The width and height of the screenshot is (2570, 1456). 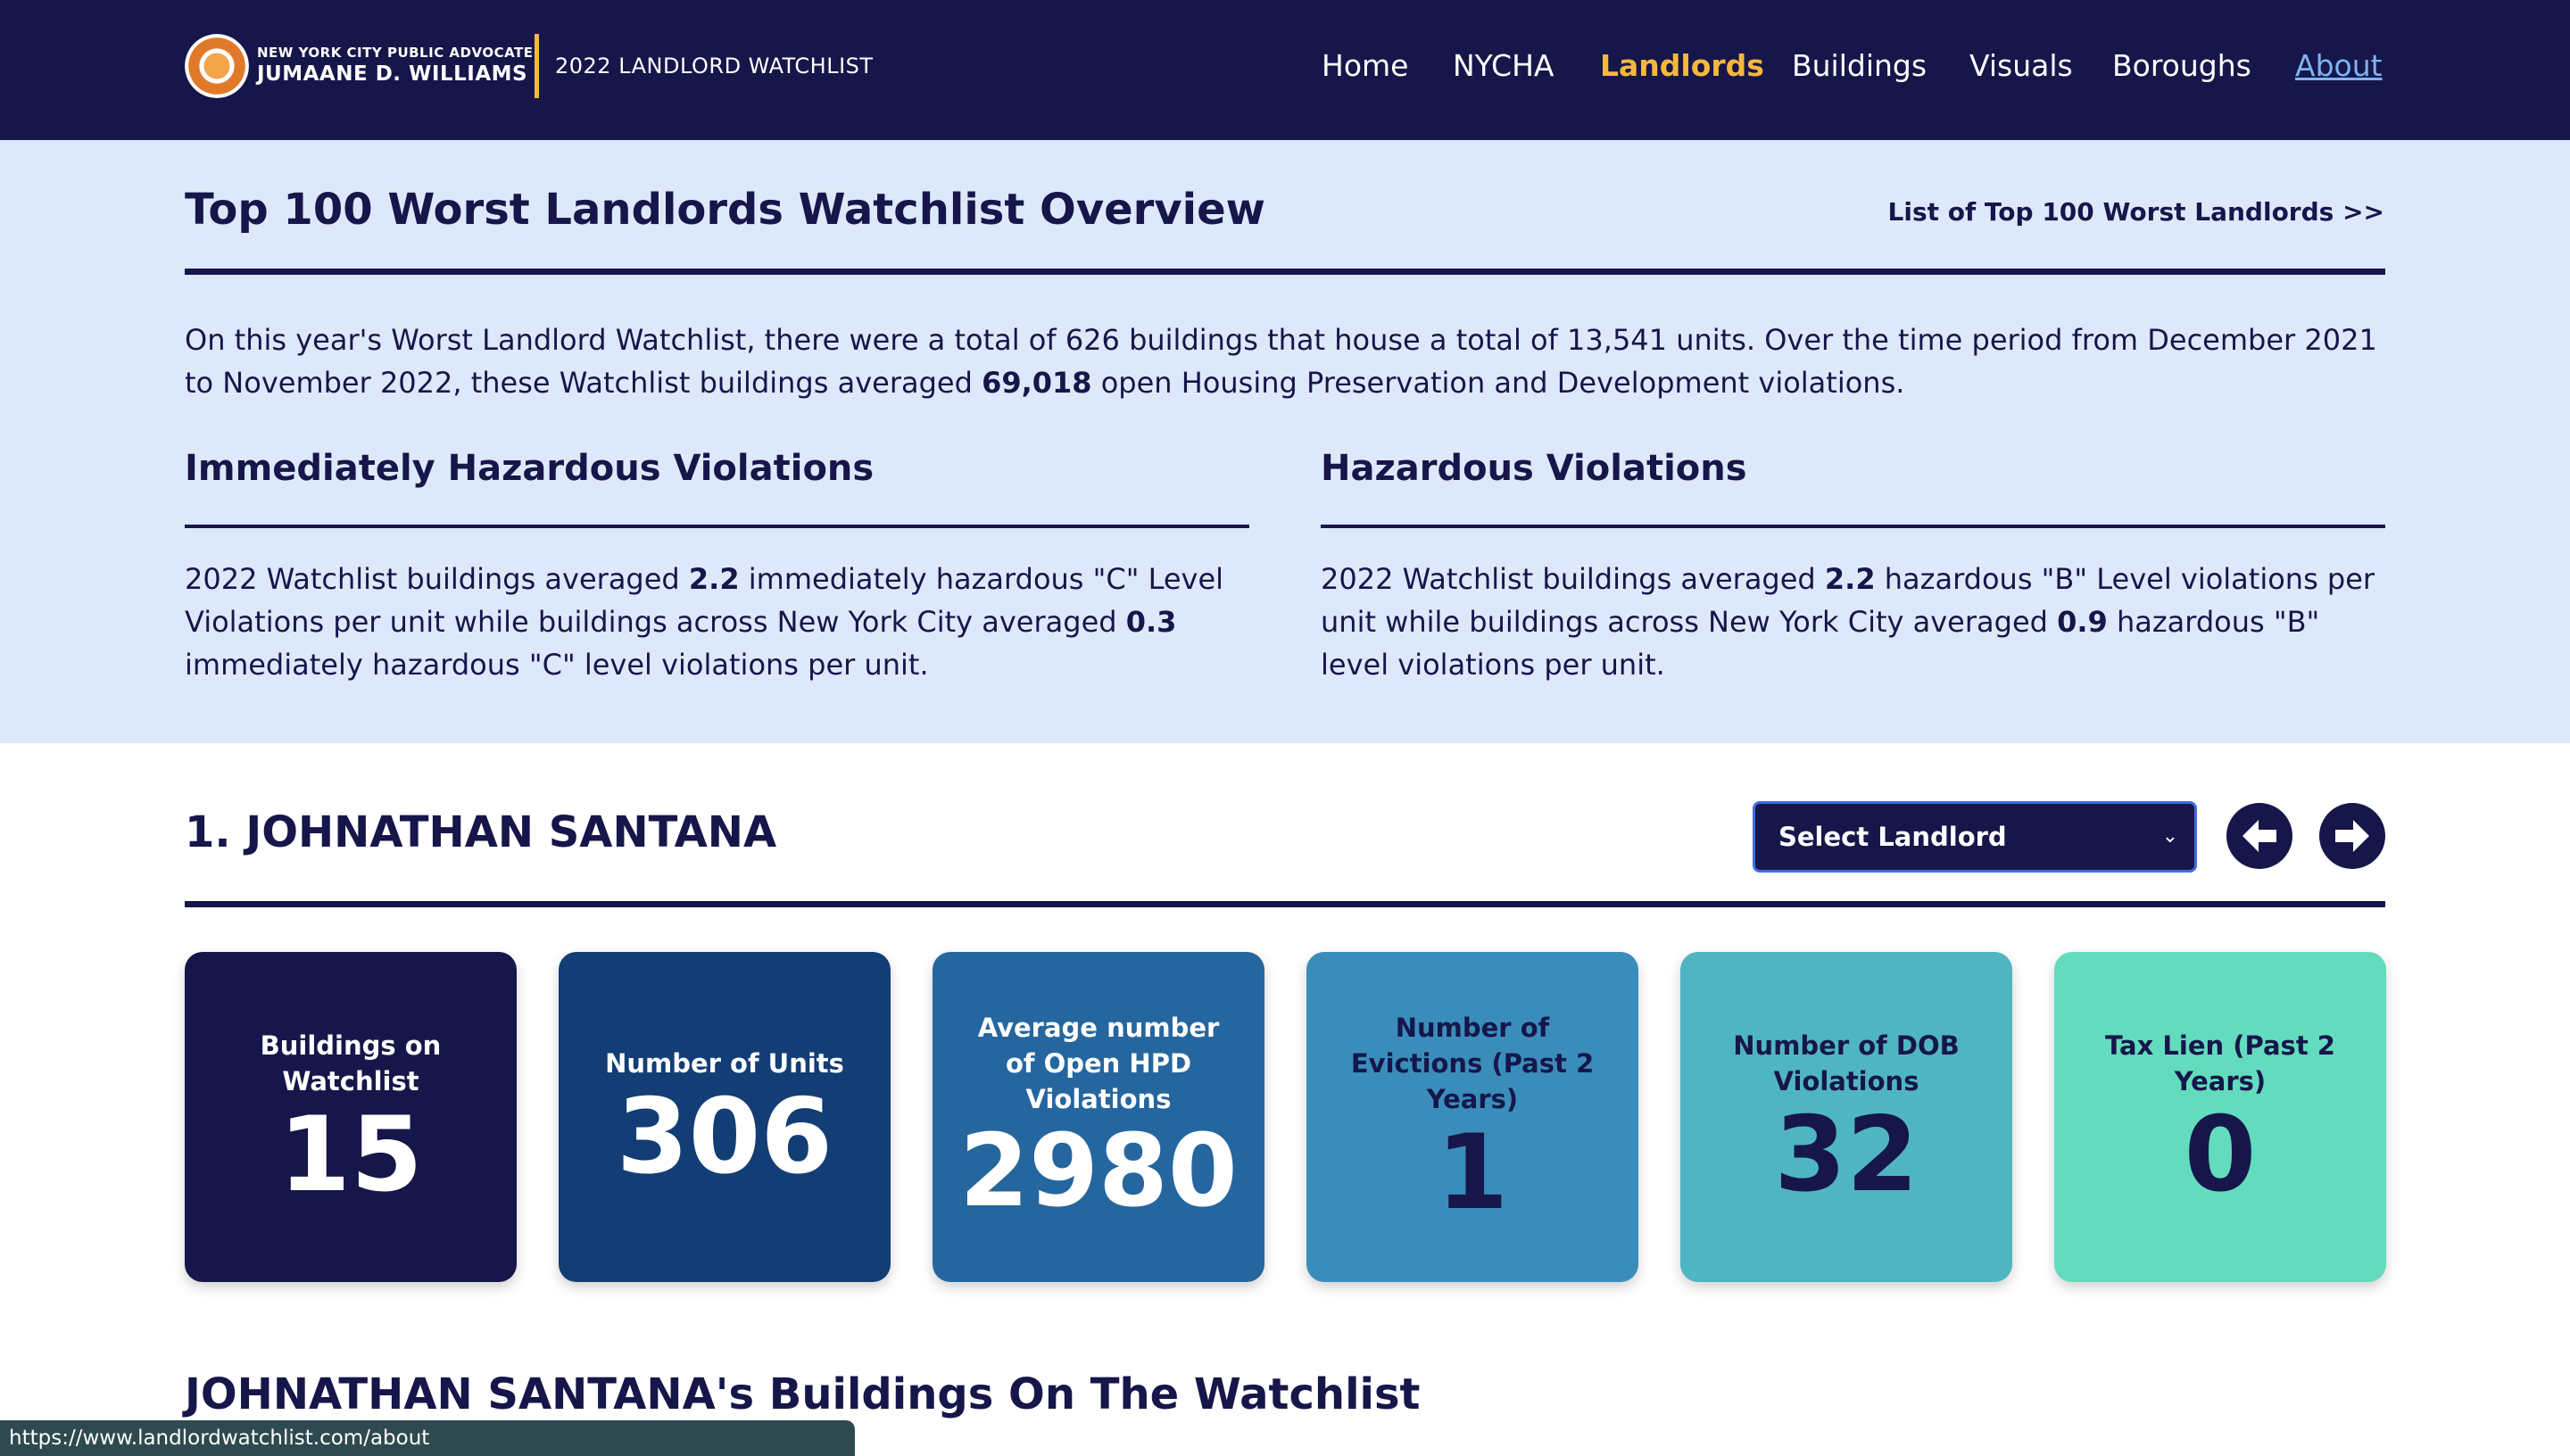 What do you see at coordinates (2220, 1063) in the screenshot?
I see `stat-label: Tax Lien (Past 2 Years)` at bounding box center [2220, 1063].